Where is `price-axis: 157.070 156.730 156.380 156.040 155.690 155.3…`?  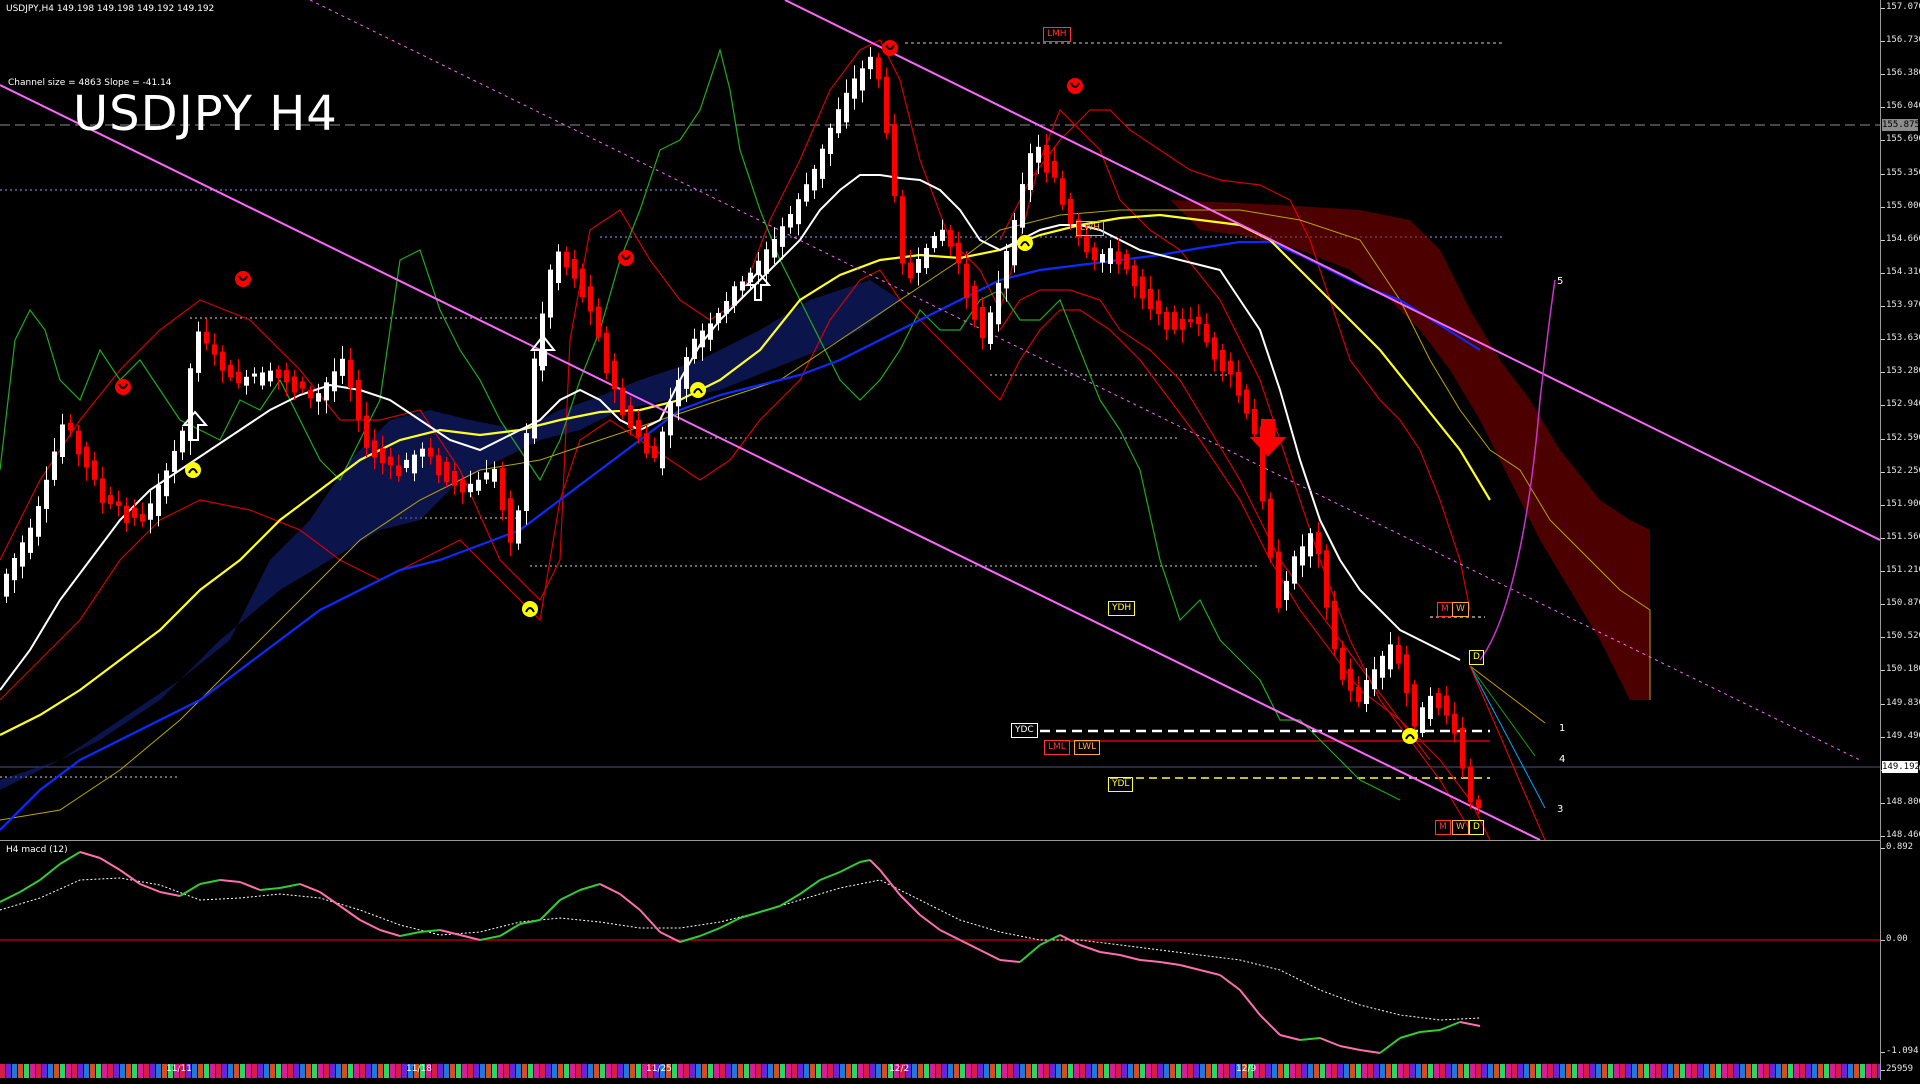 price-axis: 157.070 156.730 156.380 156.040 155.690 155.3… is located at coordinates (1900, 540).